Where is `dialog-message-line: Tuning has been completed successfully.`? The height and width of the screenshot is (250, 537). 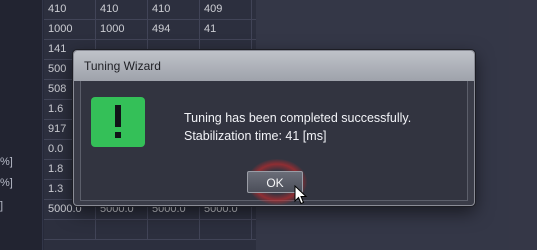 dialog-message-line: Tuning has been completed successfully. is located at coordinates (298, 118).